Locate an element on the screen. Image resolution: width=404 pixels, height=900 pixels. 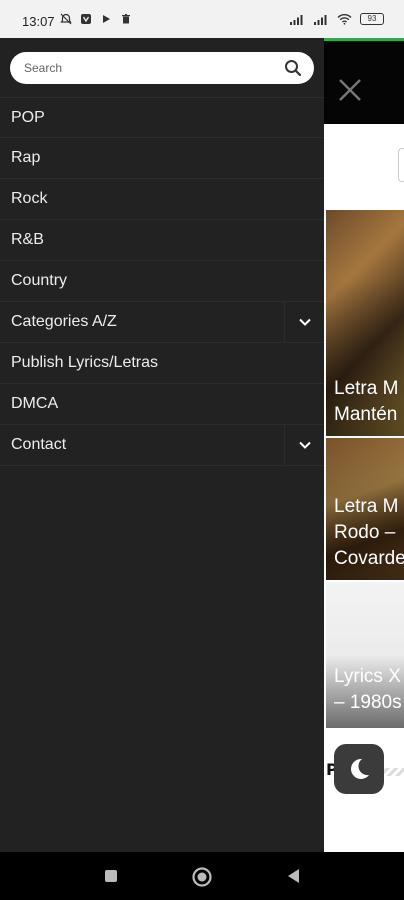
home-icon is located at coordinates (202, 877).